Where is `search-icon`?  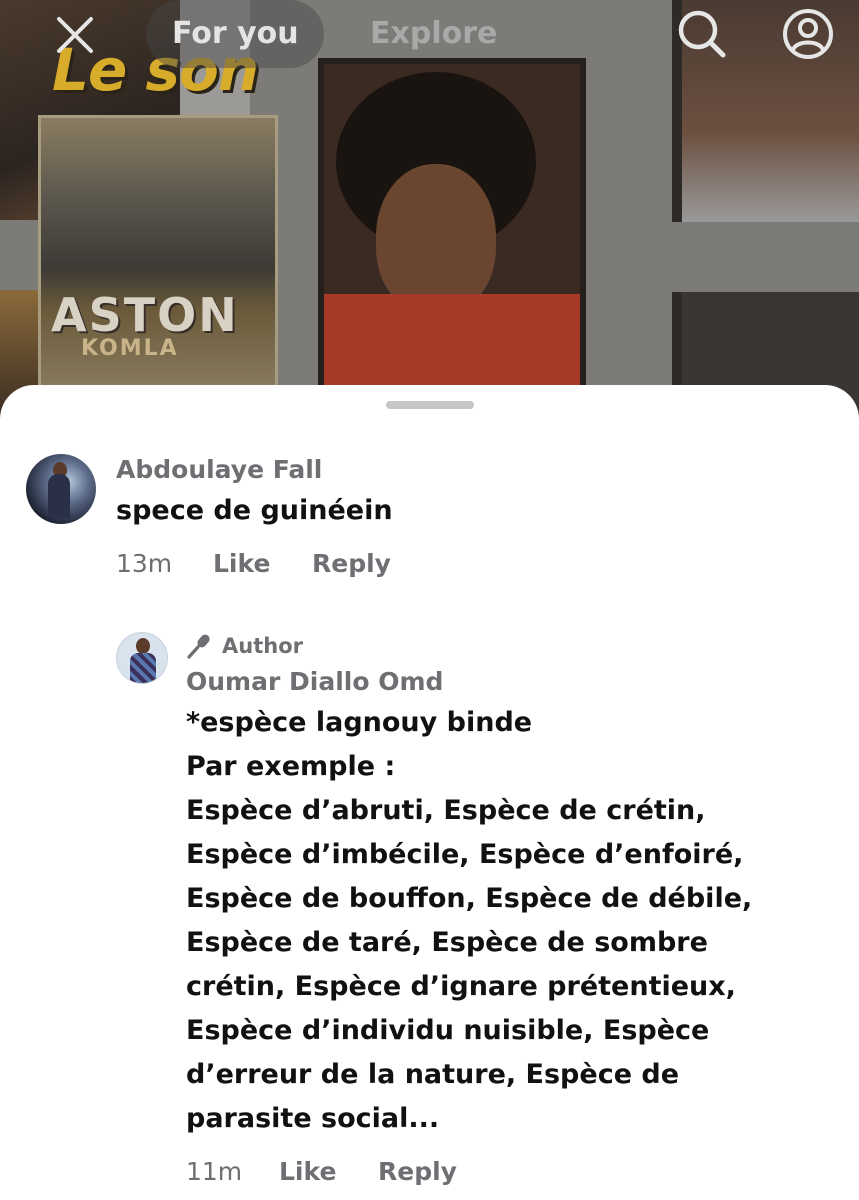 search-icon is located at coordinates (702, 34).